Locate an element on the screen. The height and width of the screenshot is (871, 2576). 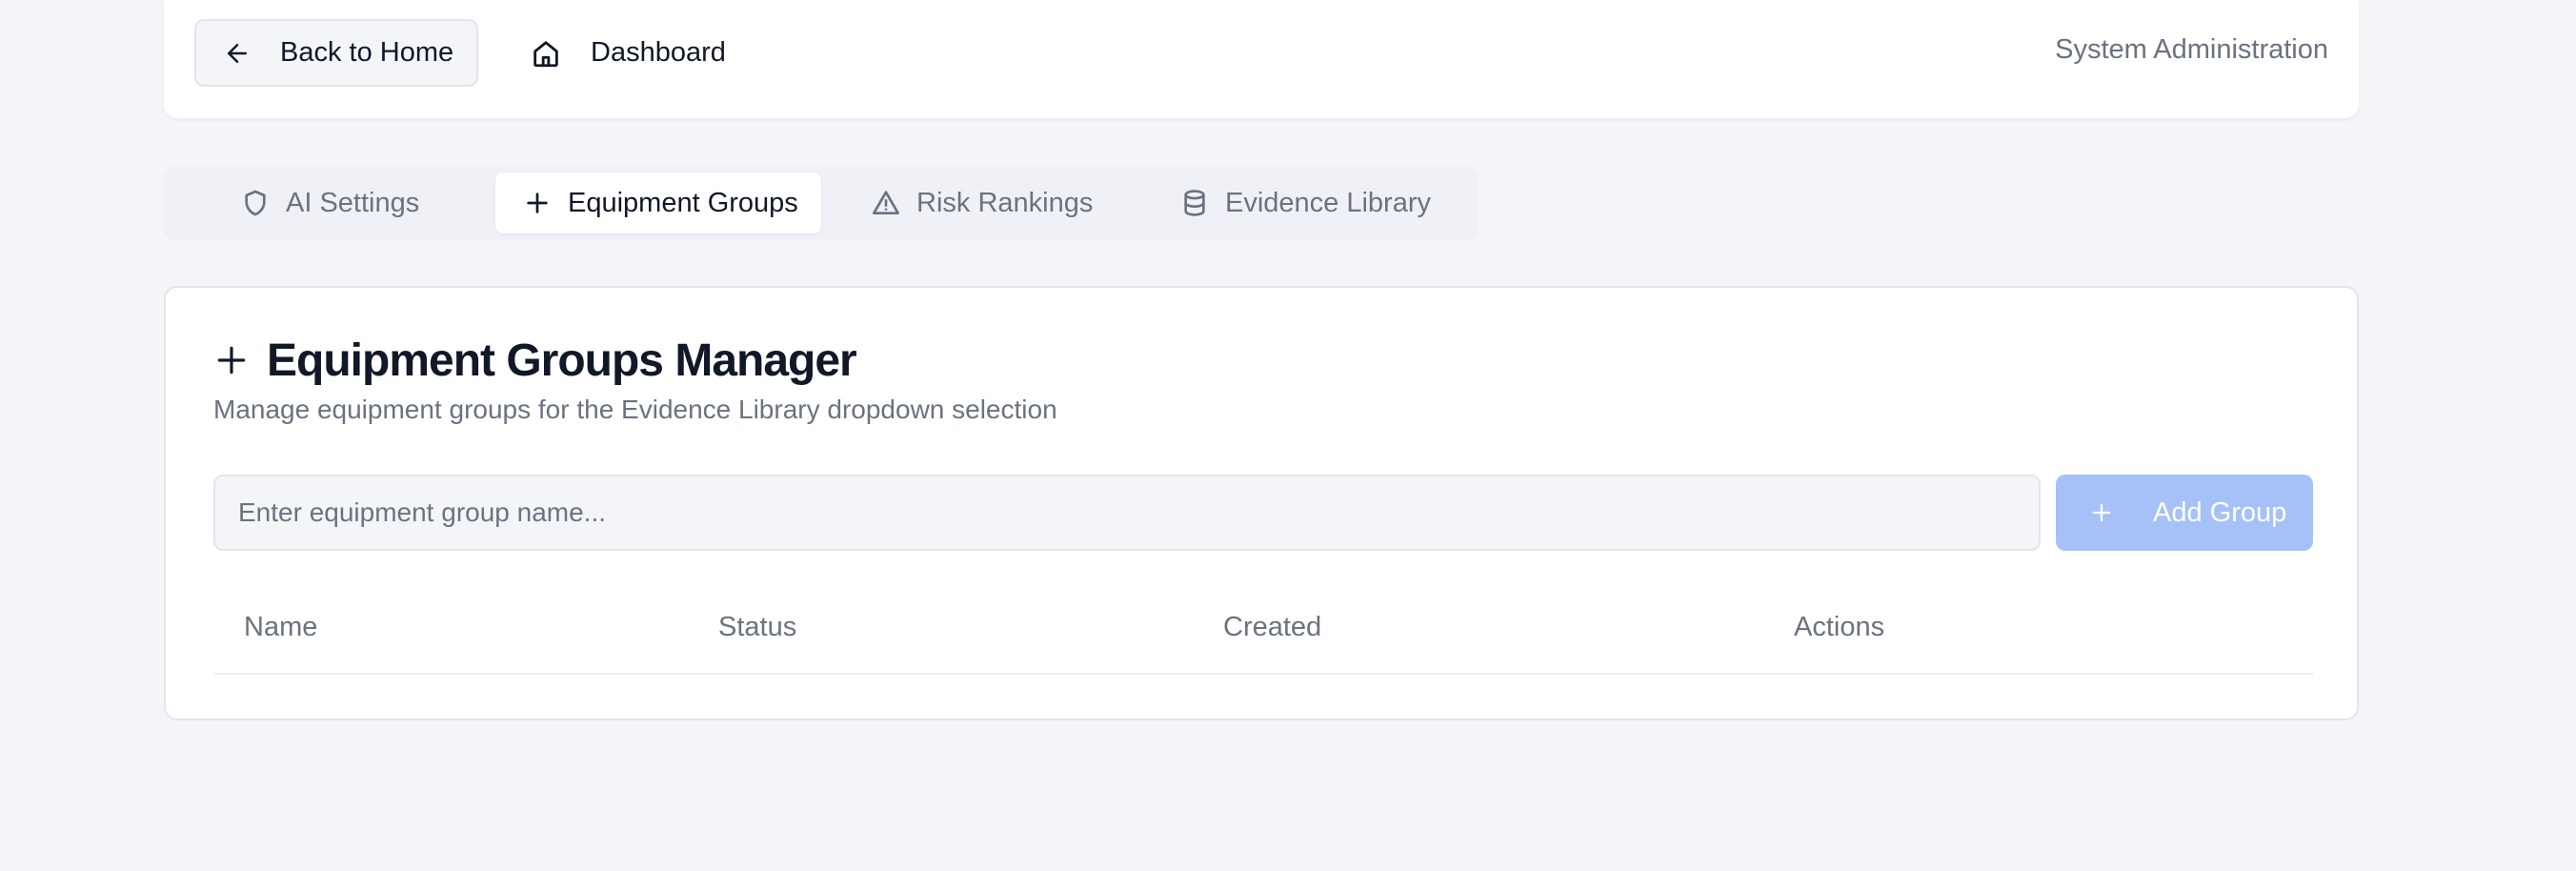
add-group-label: Add Group is located at coordinates (2220, 512).